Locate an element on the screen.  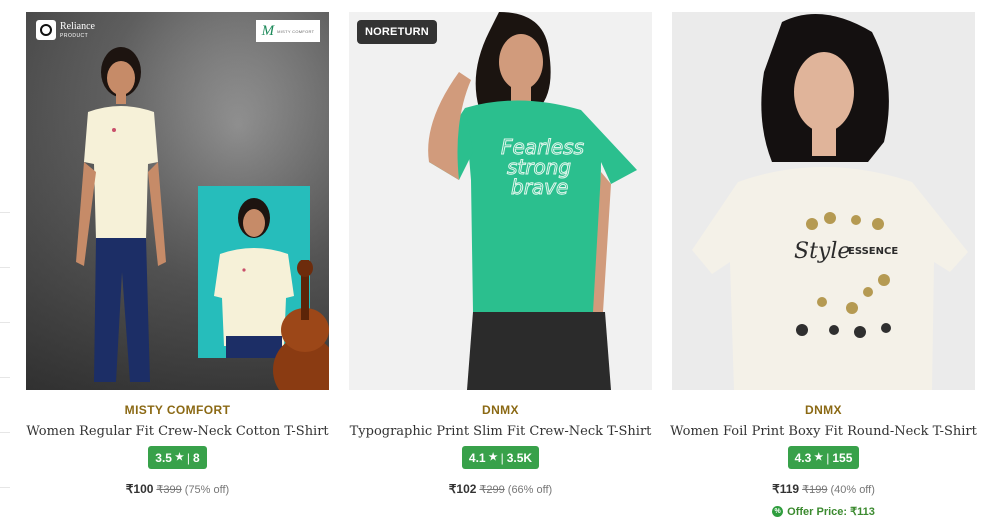
svg-text: Style is located at coordinates (822, 251).